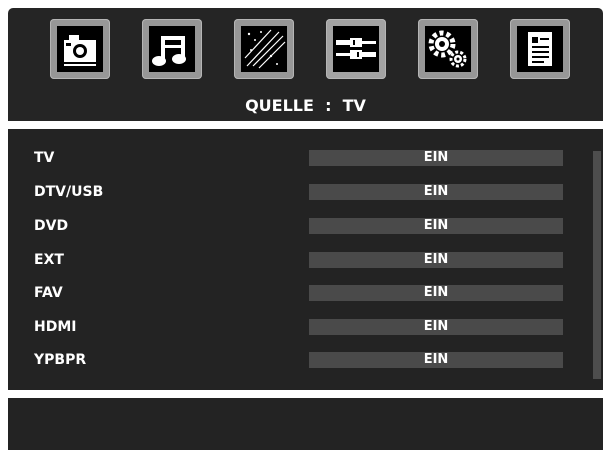  Describe the element at coordinates (60, 360) in the screenshot. I see `list-item-label: YPBPR` at that location.